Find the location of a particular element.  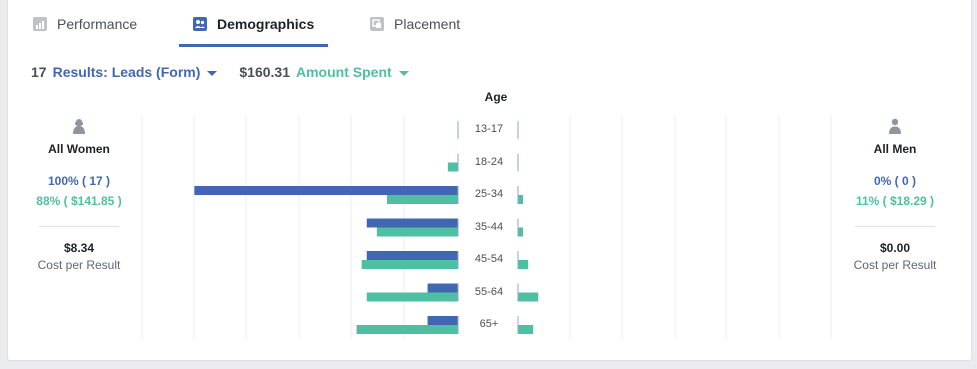

age-tick-label: 45-54 is located at coordinates (489, 259).